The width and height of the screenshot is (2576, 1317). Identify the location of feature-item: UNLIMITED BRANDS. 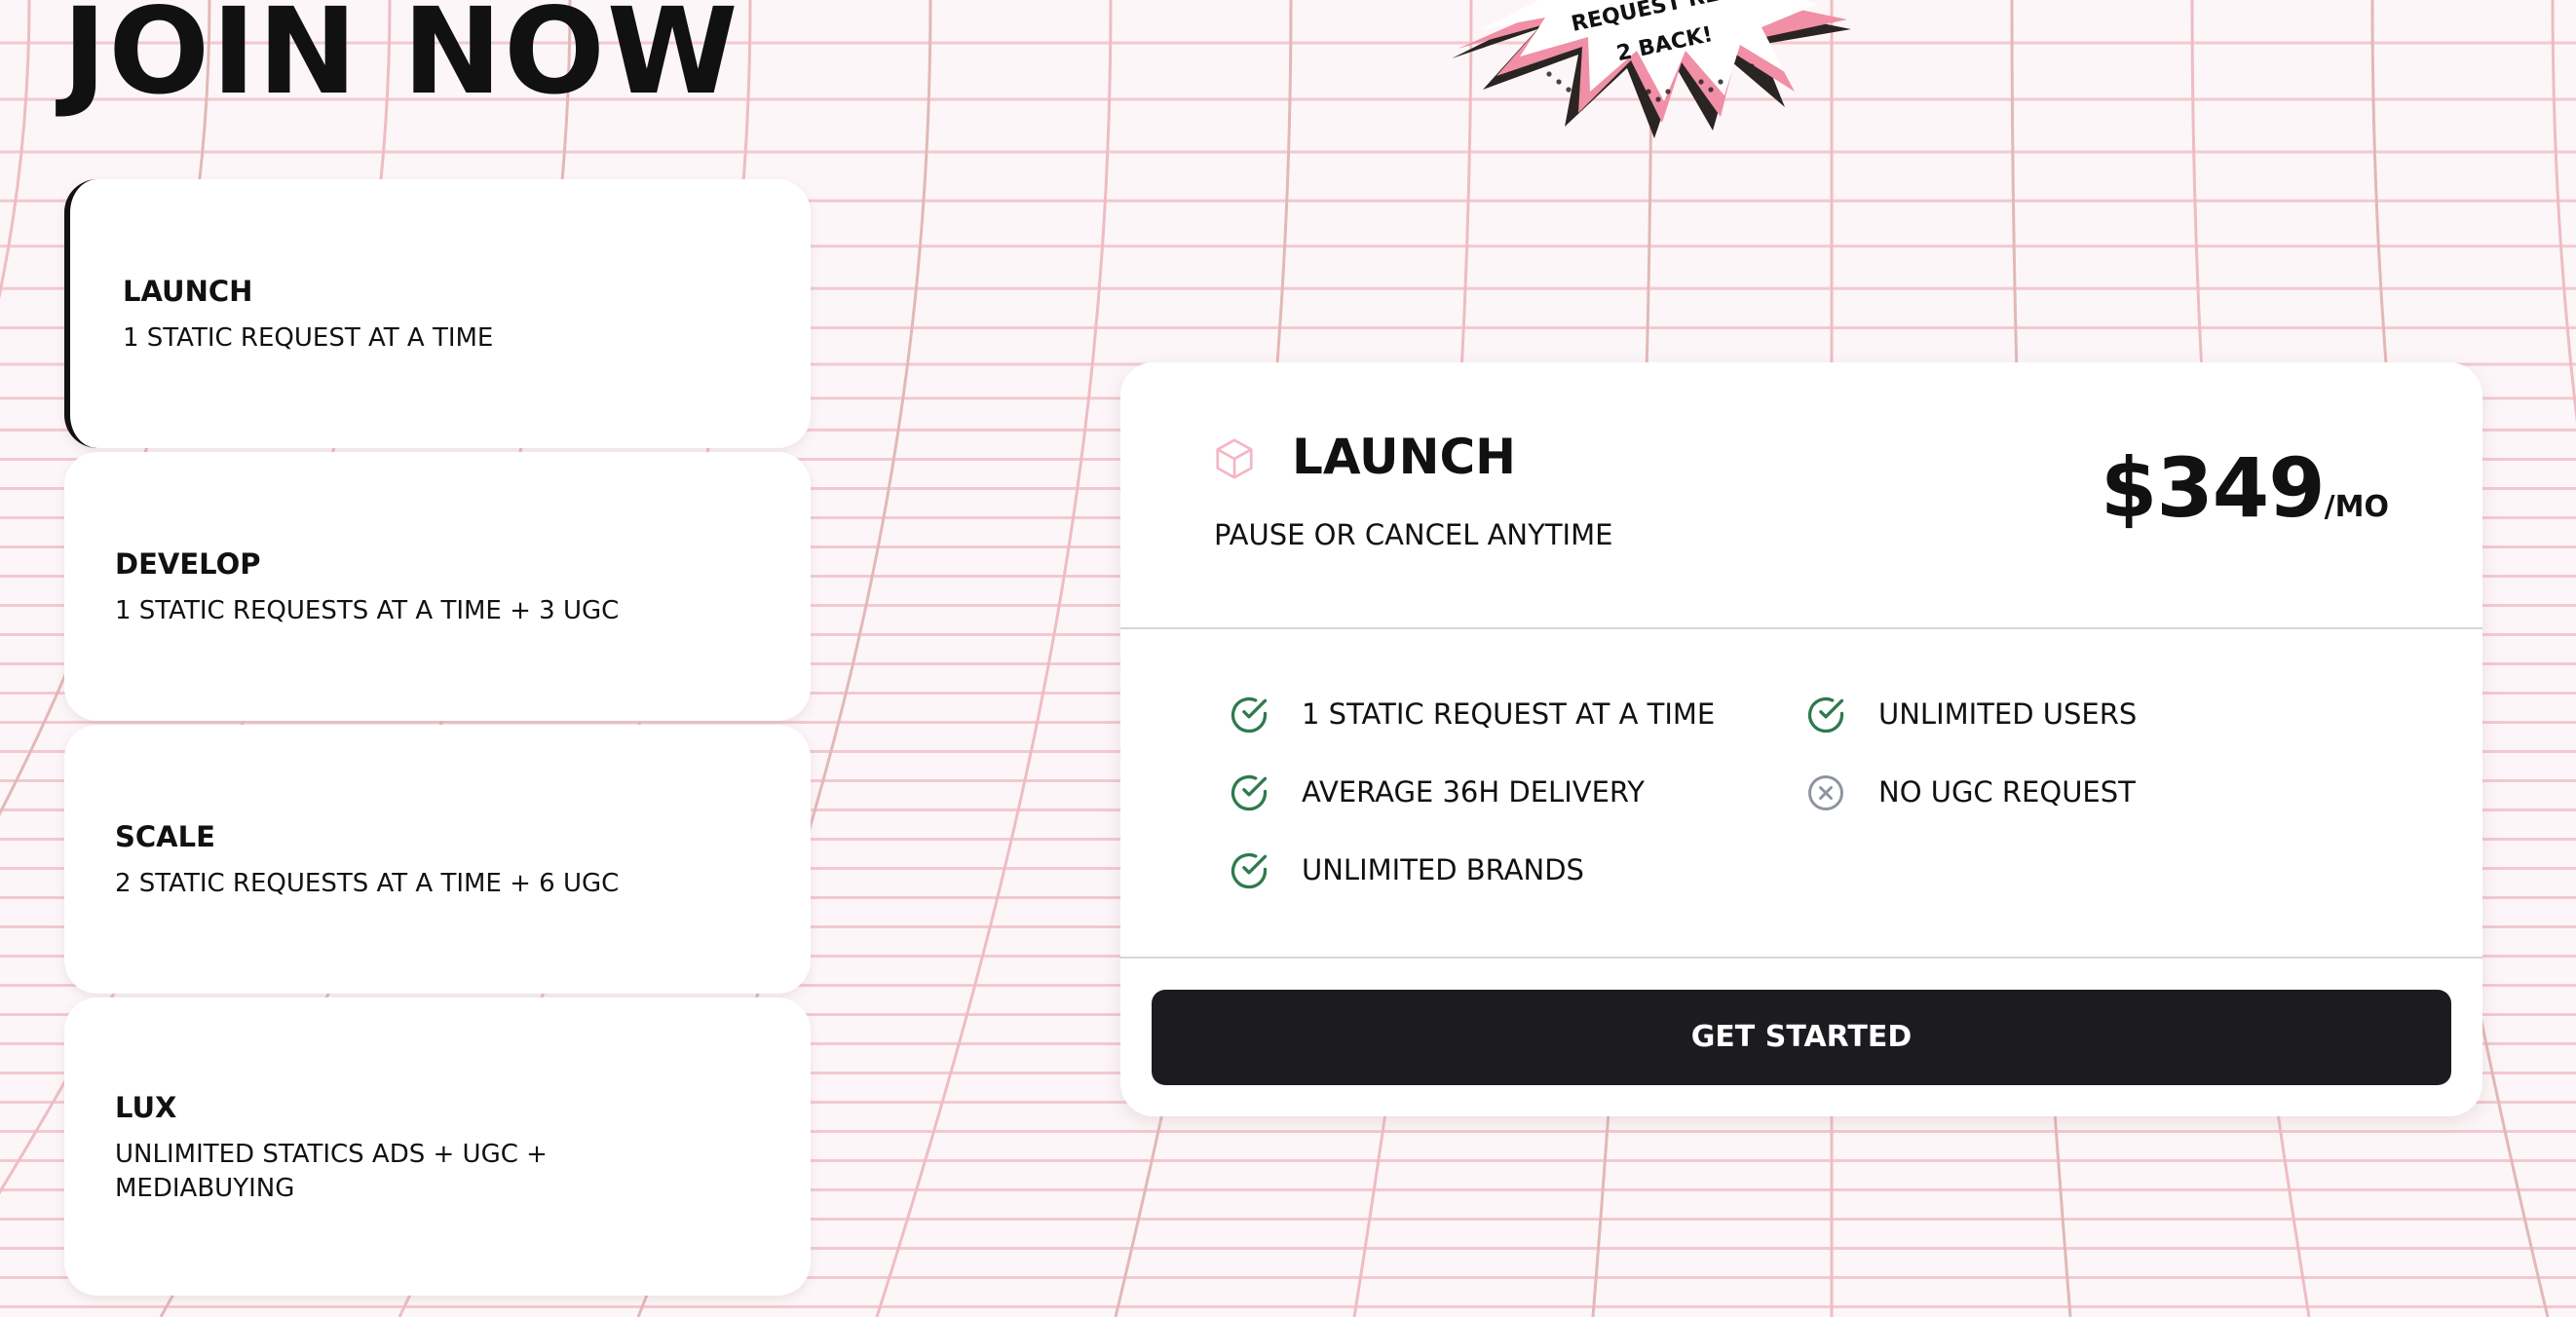
(1443, 869).